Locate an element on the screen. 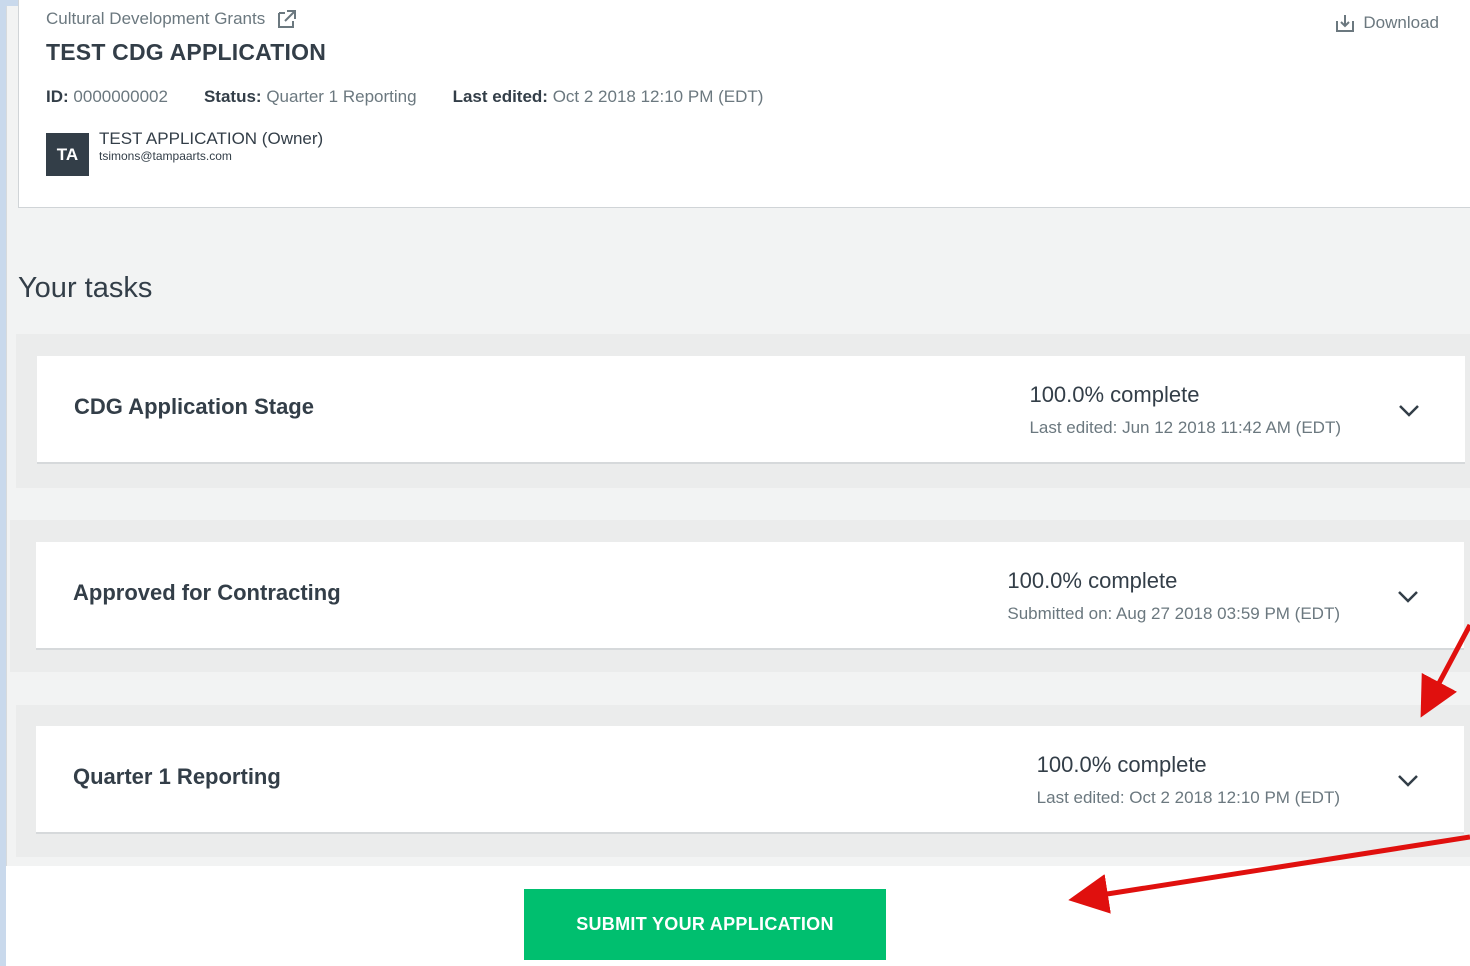 This screenshot has height=966, width=1470. meta-status: Status: Quarter 1 Reporting is located at coordinates (310, 96).